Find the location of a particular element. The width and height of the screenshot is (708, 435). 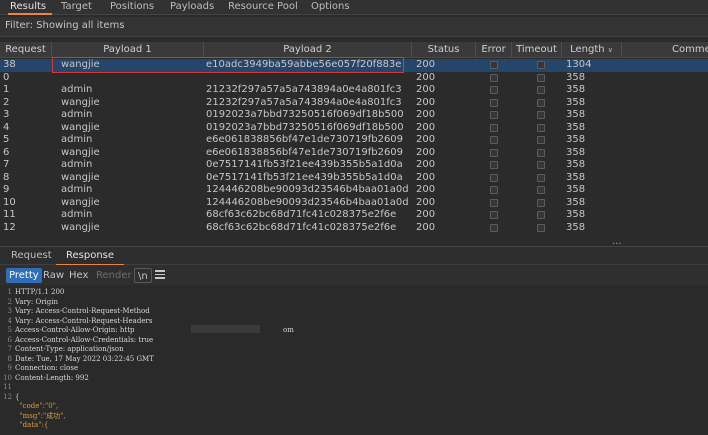

line-number: 6 is located at coordinates (9, 339).